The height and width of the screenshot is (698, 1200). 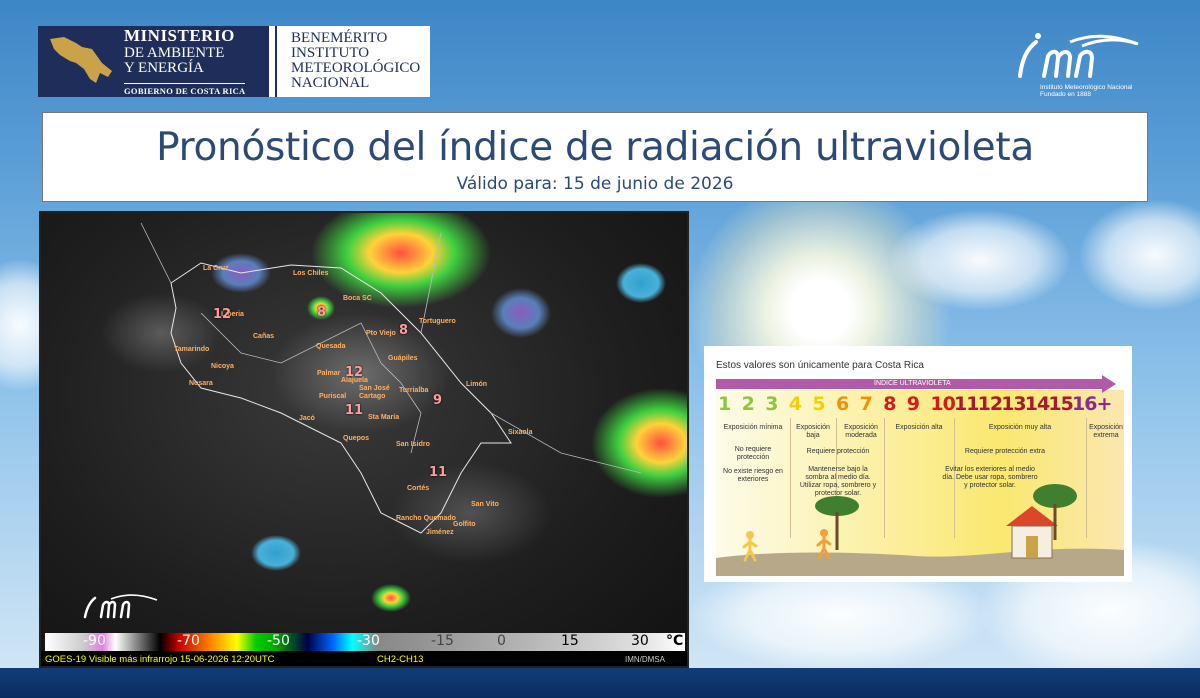 I want to click on city-label: Tamarindo, so click(x=192, y=349).